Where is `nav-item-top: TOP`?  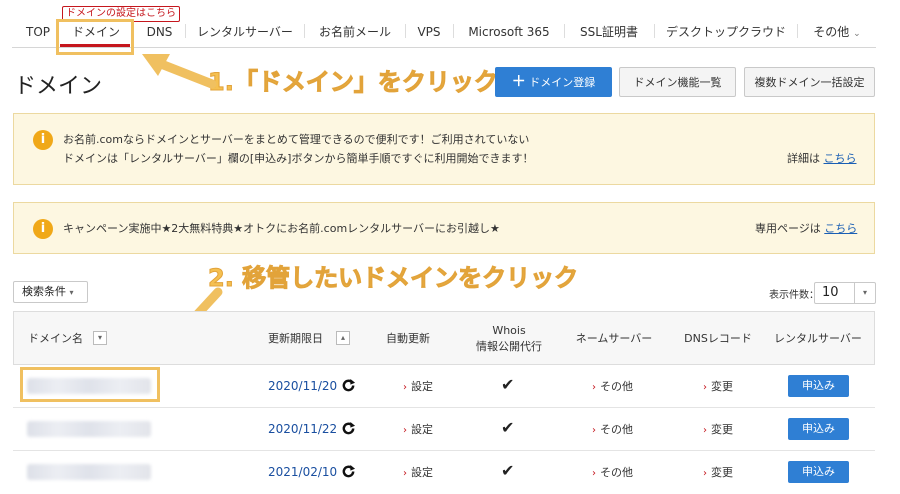
nav-item-top: TOP is located at coordinates (38, 31).